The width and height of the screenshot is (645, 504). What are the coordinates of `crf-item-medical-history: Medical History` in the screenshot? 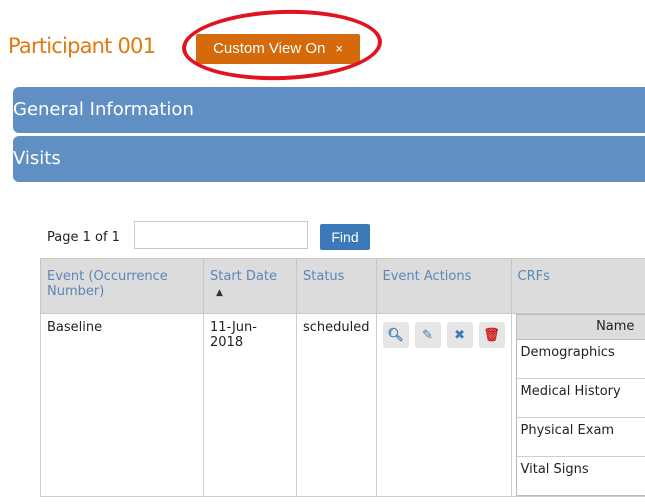 It's located at (580, 398).